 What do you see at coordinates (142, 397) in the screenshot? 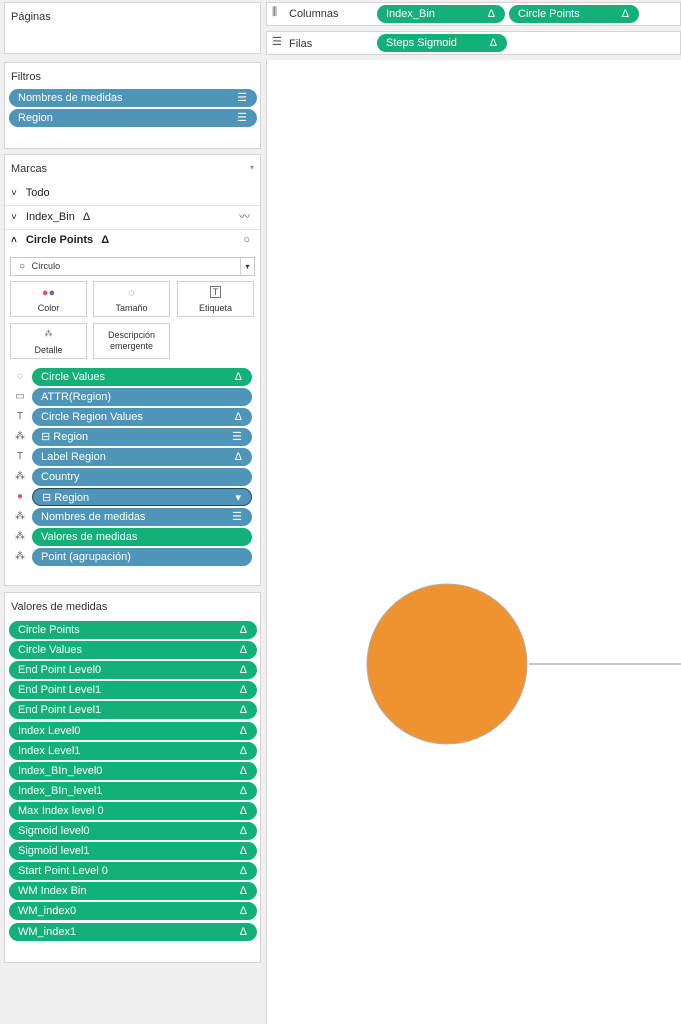
I see `mark-card-pill: ATTR(Region)` at bounding box center [142, 397].